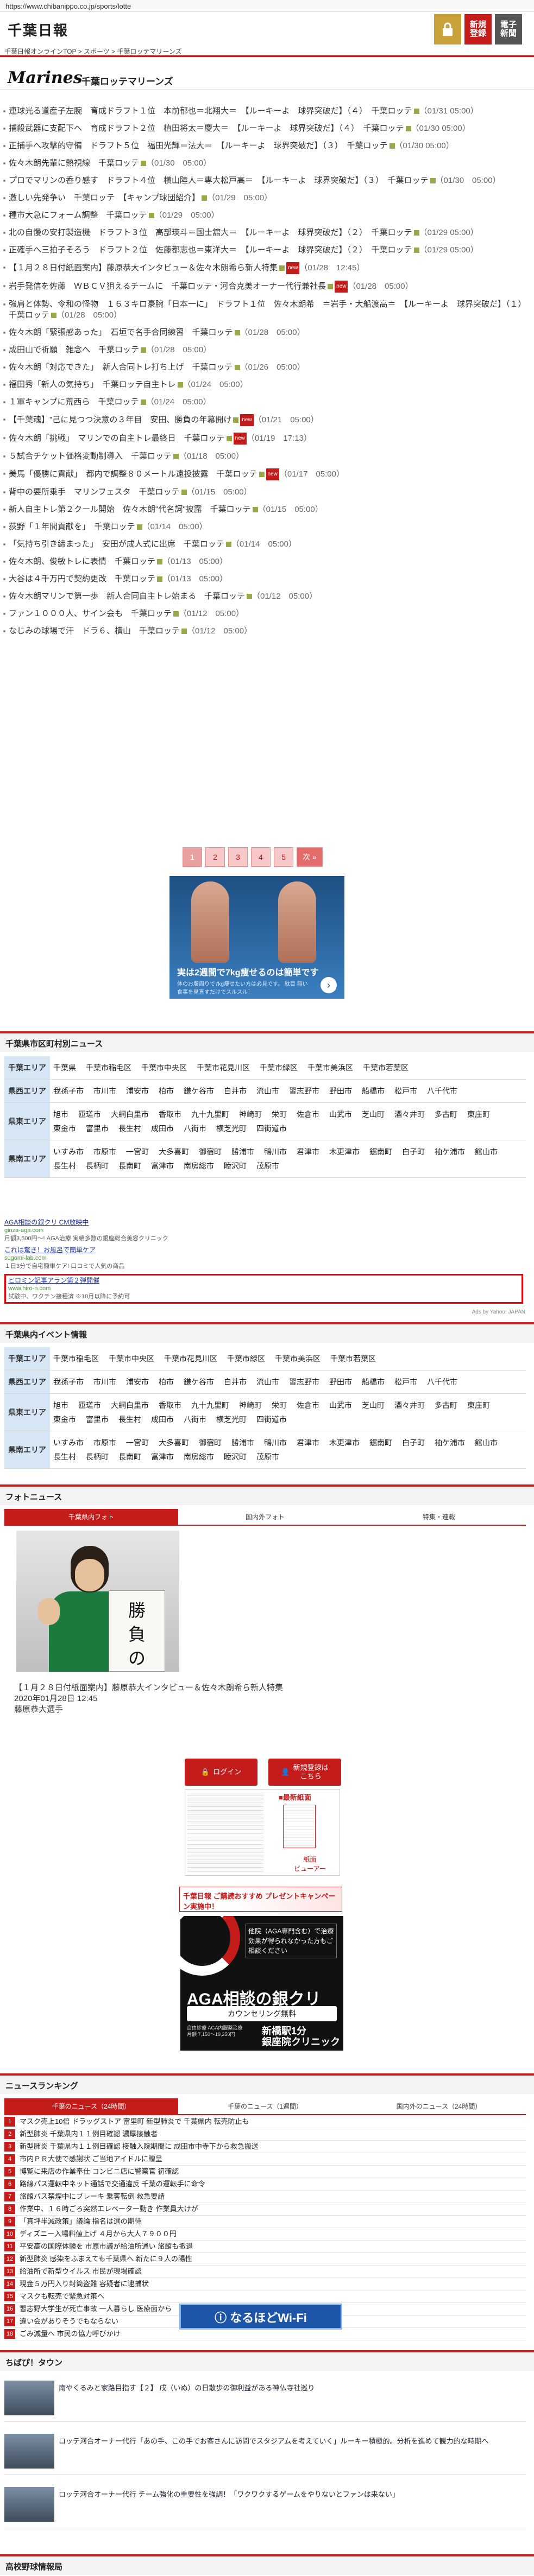  I want to click on news-link: 佐々木朗先輩に熱視線 千葉ロッテ, so click(74, 163).